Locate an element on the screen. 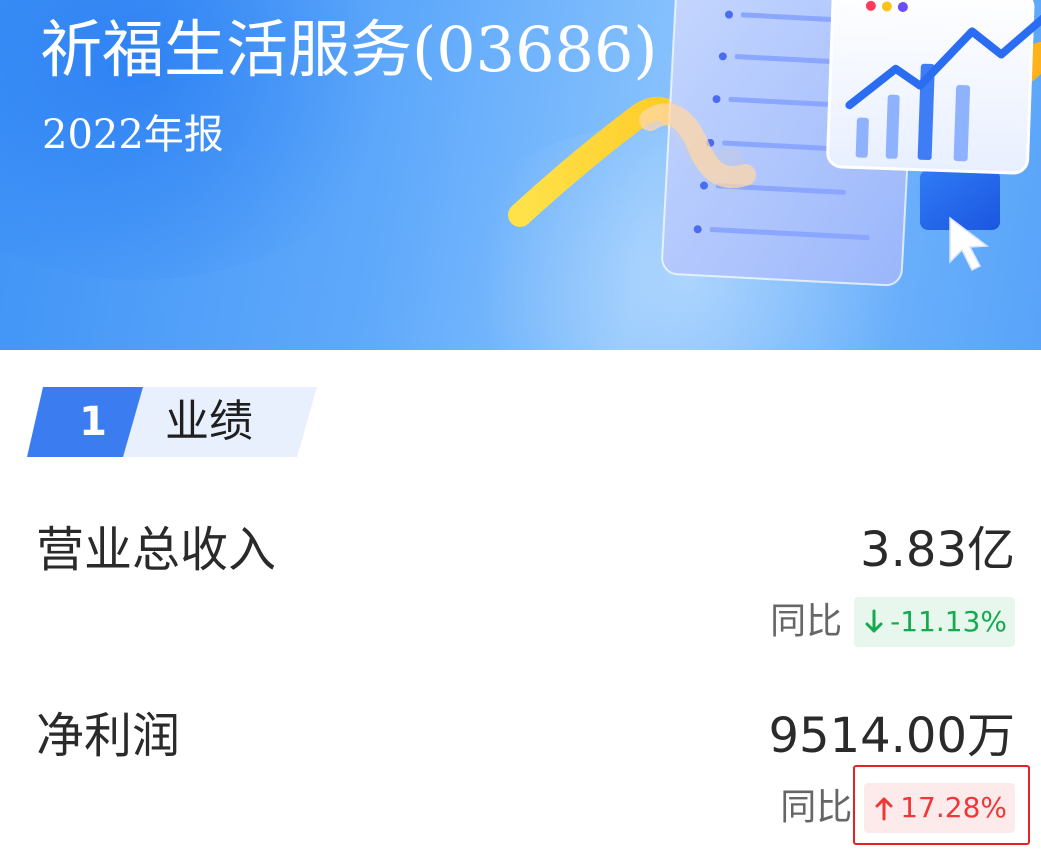 This screenshot has height=855, width=1041. section-header: 1 业绩 is located at coordinates (172, 422).